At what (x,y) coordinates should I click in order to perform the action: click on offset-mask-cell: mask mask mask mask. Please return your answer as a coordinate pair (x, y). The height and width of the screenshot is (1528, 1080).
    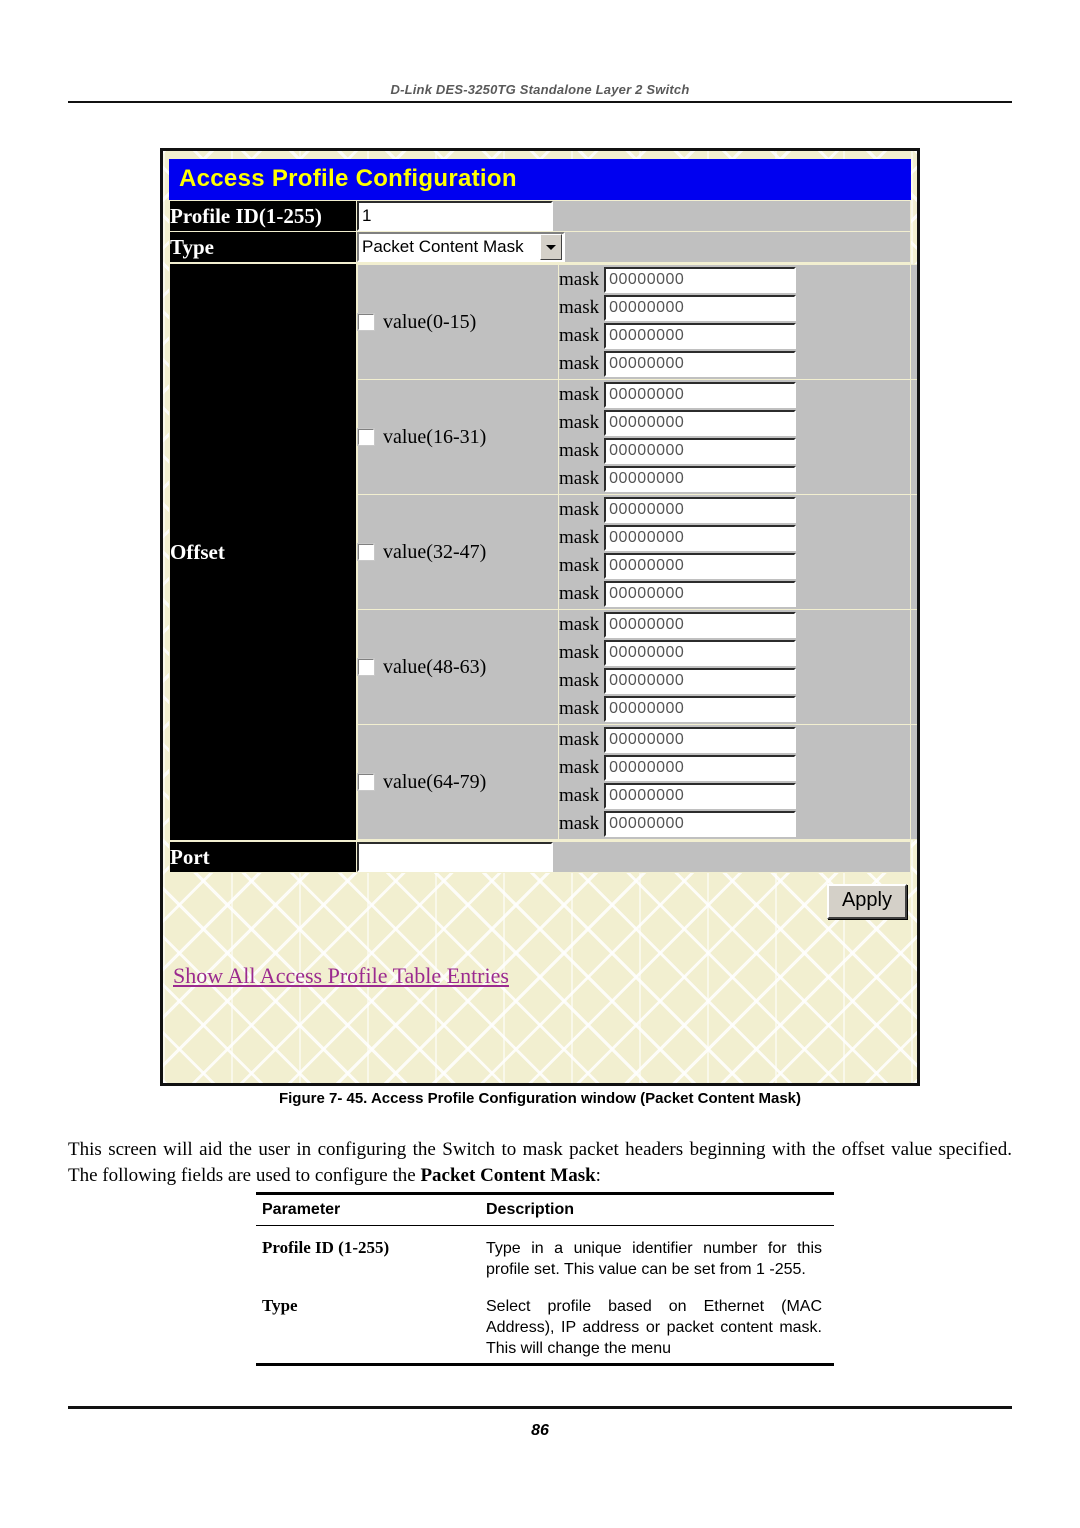
    Looking at the image, I should click on (737, 667).